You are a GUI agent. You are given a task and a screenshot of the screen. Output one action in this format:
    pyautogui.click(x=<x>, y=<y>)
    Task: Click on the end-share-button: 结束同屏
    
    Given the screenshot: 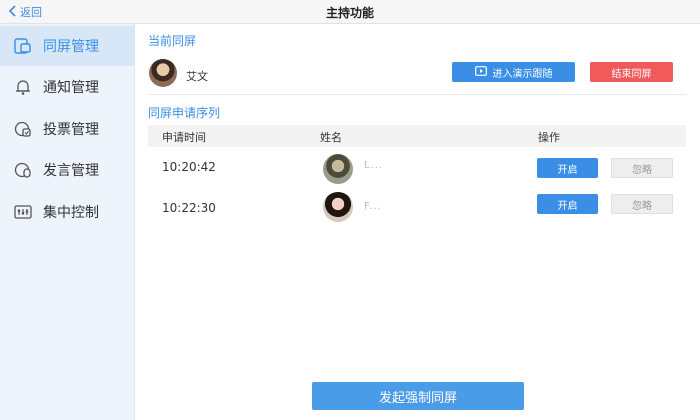 What is the action you would take?
    pyautogui.click(x=631, y=72)
    